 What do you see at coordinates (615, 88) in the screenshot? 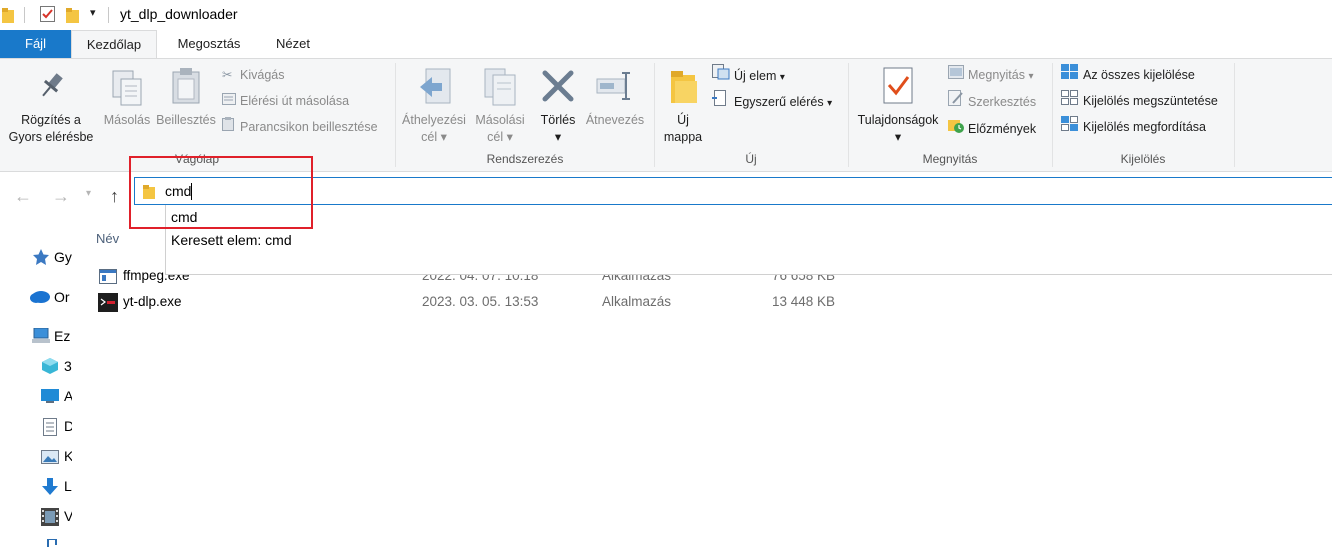
I see `rename-icon` at bounding box center [615, 88].